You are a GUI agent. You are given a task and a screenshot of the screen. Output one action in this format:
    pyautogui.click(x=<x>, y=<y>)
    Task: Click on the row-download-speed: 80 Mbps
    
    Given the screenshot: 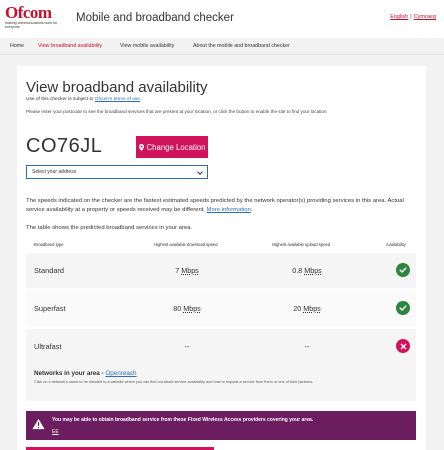 What is the action you would take?
    pyautogui.click(x=187, y=308)
    